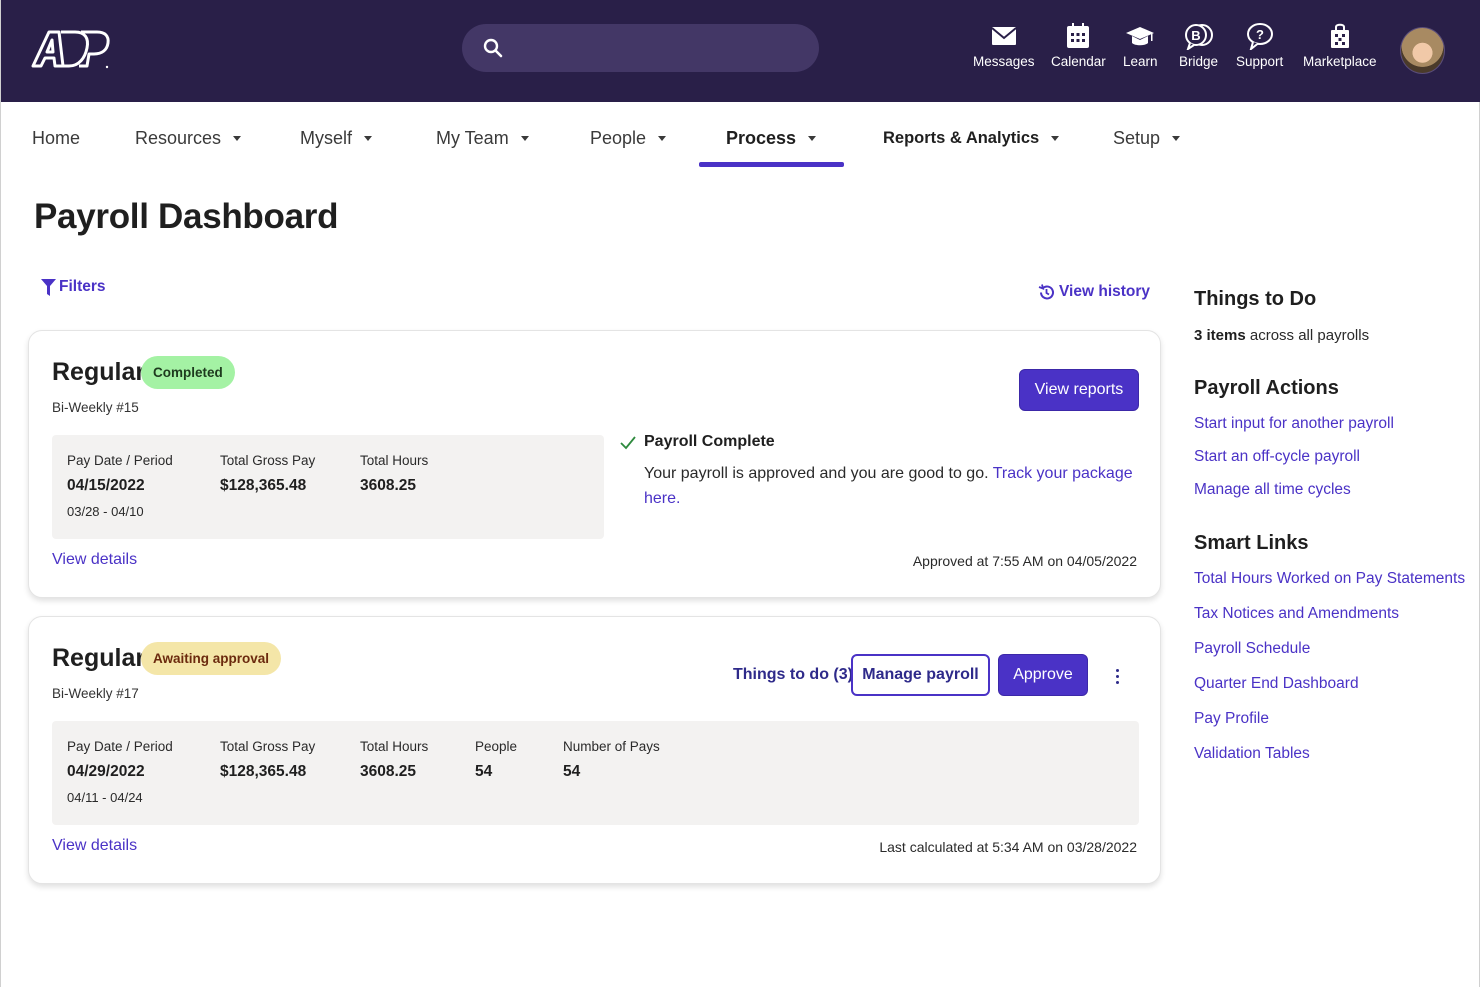  What do you see at coordinates (472, 138) in the screenshot?
I see `nav-label: My Team` at bounding box center [472, 138].